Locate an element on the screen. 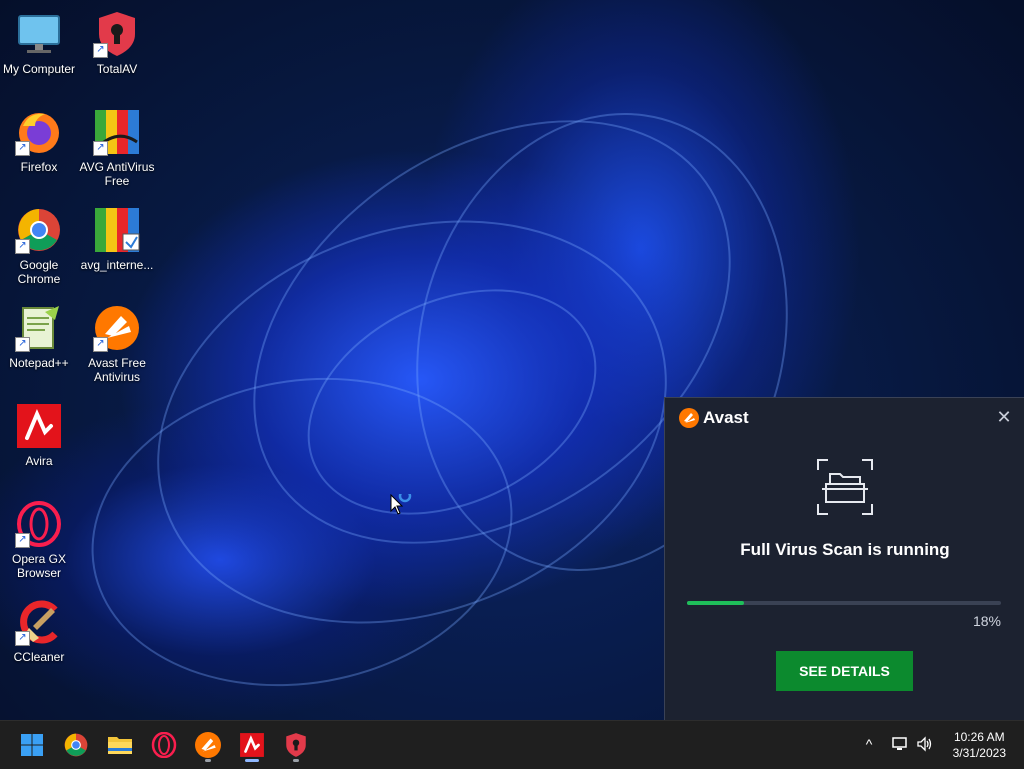  opera-icon is located at coordinates (164, 745).